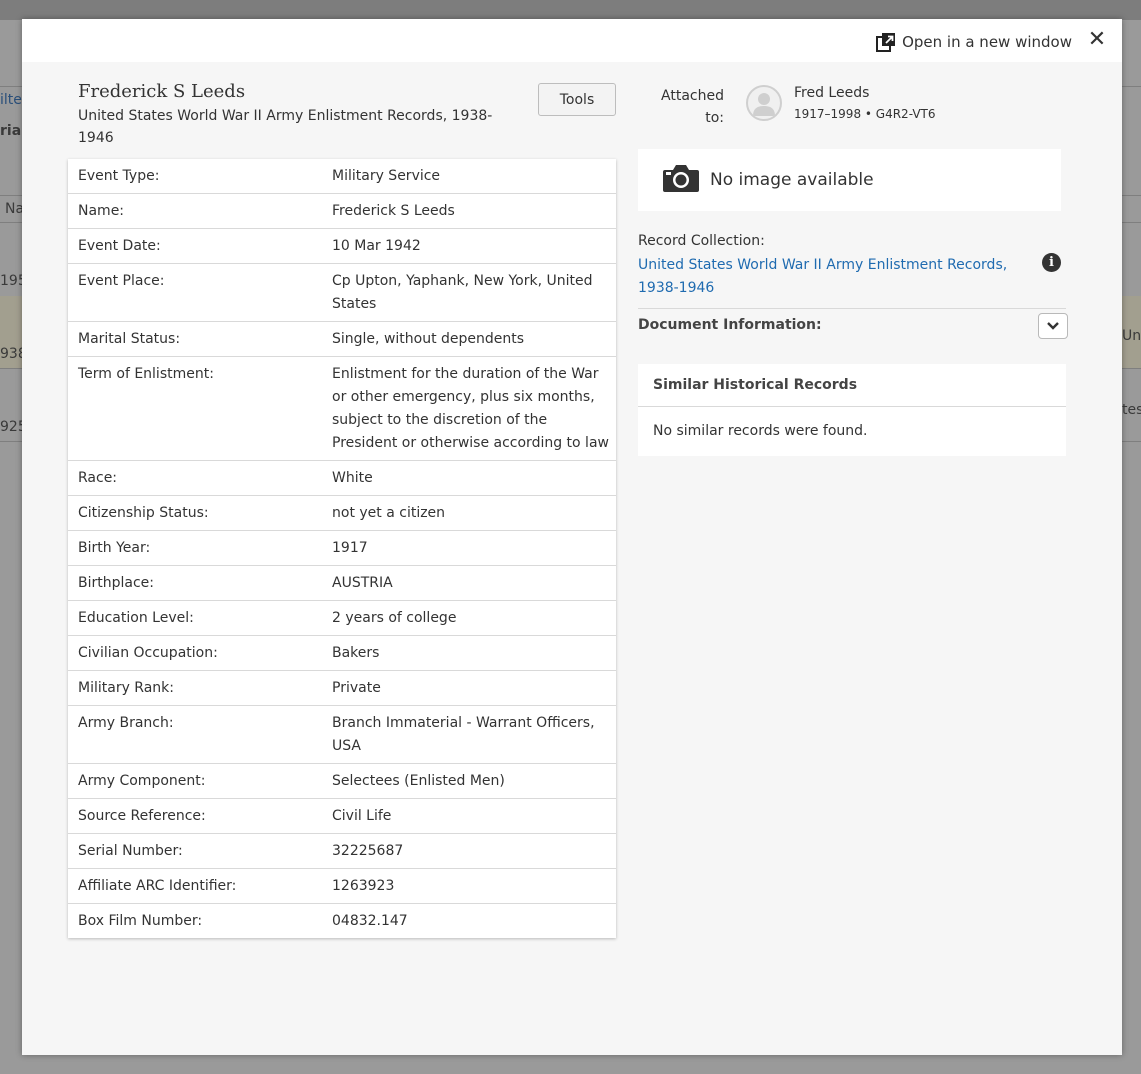 The image size is (1141, 1074). Describe the element at coordinates (148, 653) in the screenshot. I see `detail-label: Civilian Occupation:` at that location.